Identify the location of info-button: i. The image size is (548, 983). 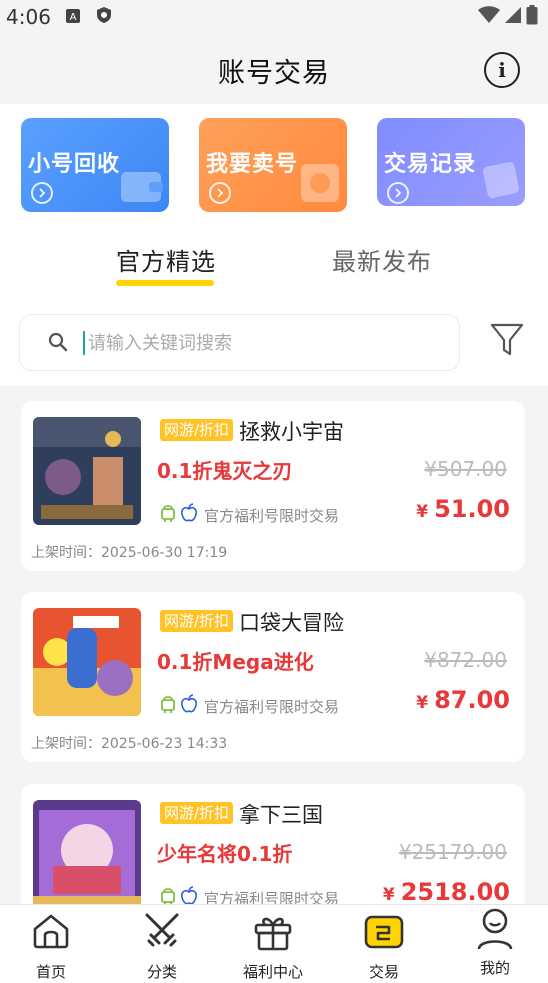
(502, 70).